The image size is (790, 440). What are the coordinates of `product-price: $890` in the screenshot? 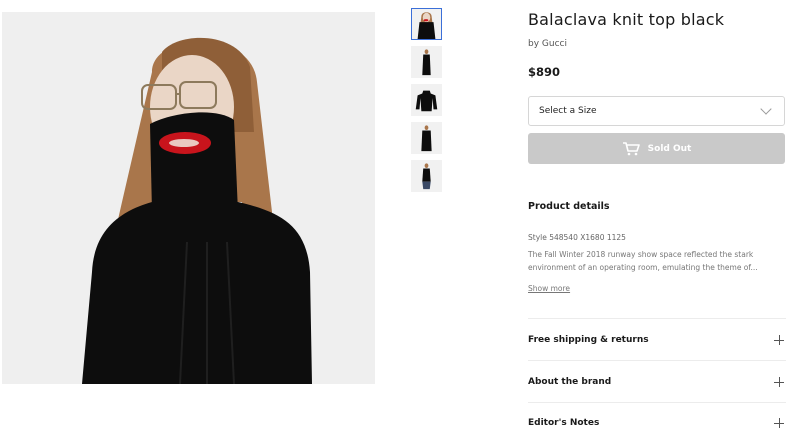 It's located at (544, 72).